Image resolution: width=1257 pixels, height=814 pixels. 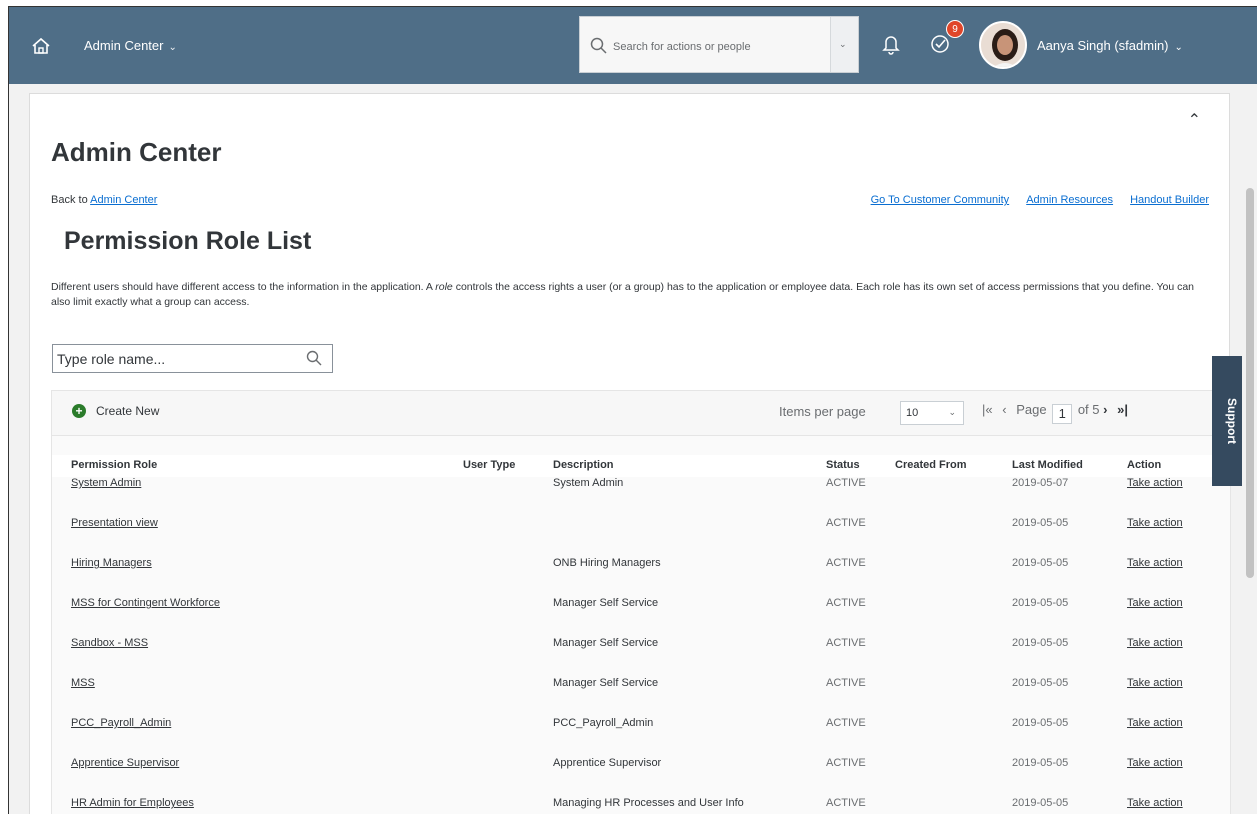 What do you see at coordinates (111, 563) in the screenshot?
I see `role-link: Hiring Managers` at bounding box center [111, 563].